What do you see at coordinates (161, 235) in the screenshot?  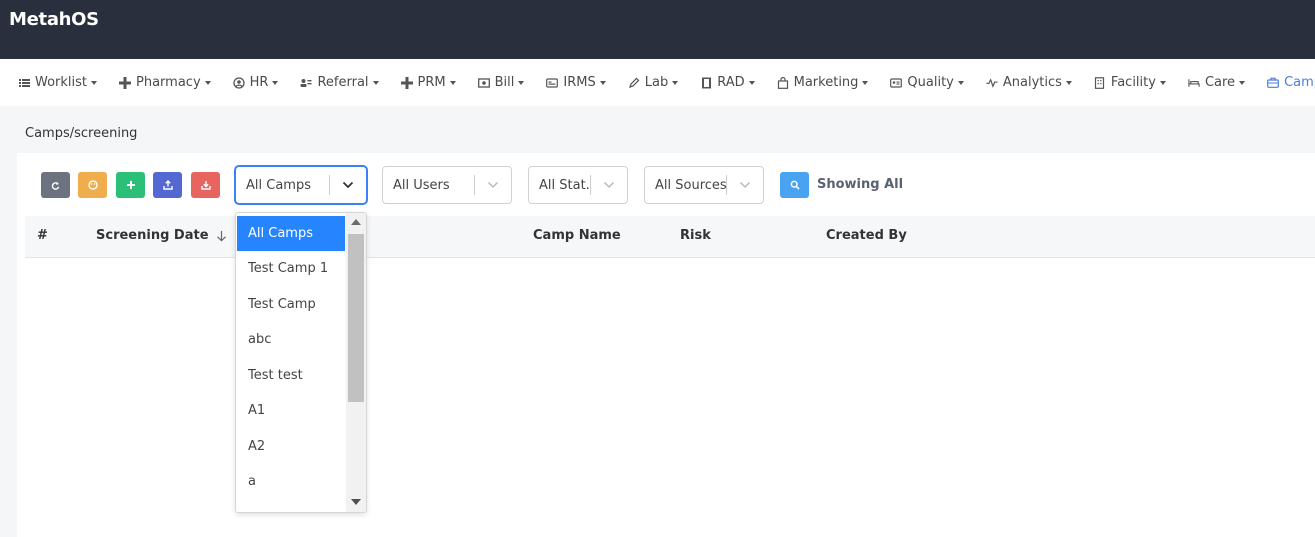 I see `column-header-screening-date: Screening Date` at bounding box center [161, 235].